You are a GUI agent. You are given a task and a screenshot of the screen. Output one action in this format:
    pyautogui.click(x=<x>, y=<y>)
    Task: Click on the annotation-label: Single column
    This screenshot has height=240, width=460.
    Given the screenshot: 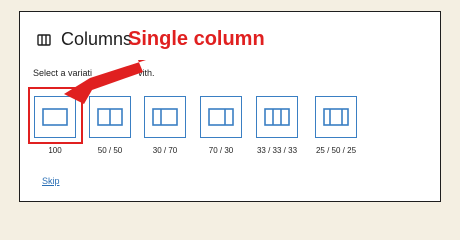 What is the action you would take?
    pyautogui.click(x=196, y=39)
    